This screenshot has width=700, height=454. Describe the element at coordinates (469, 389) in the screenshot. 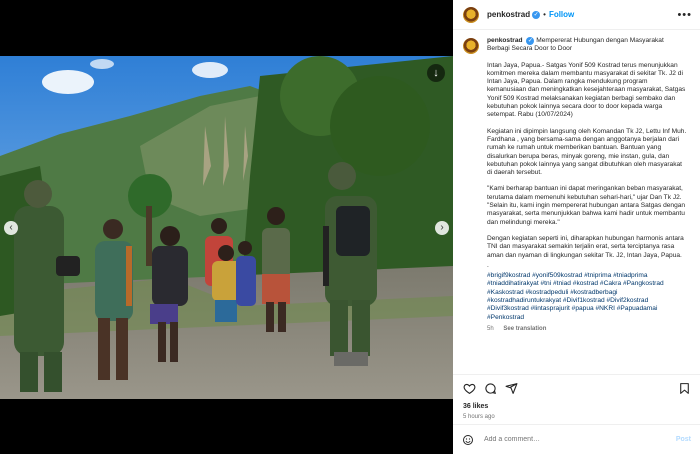

I see `heart-icon` at that location.